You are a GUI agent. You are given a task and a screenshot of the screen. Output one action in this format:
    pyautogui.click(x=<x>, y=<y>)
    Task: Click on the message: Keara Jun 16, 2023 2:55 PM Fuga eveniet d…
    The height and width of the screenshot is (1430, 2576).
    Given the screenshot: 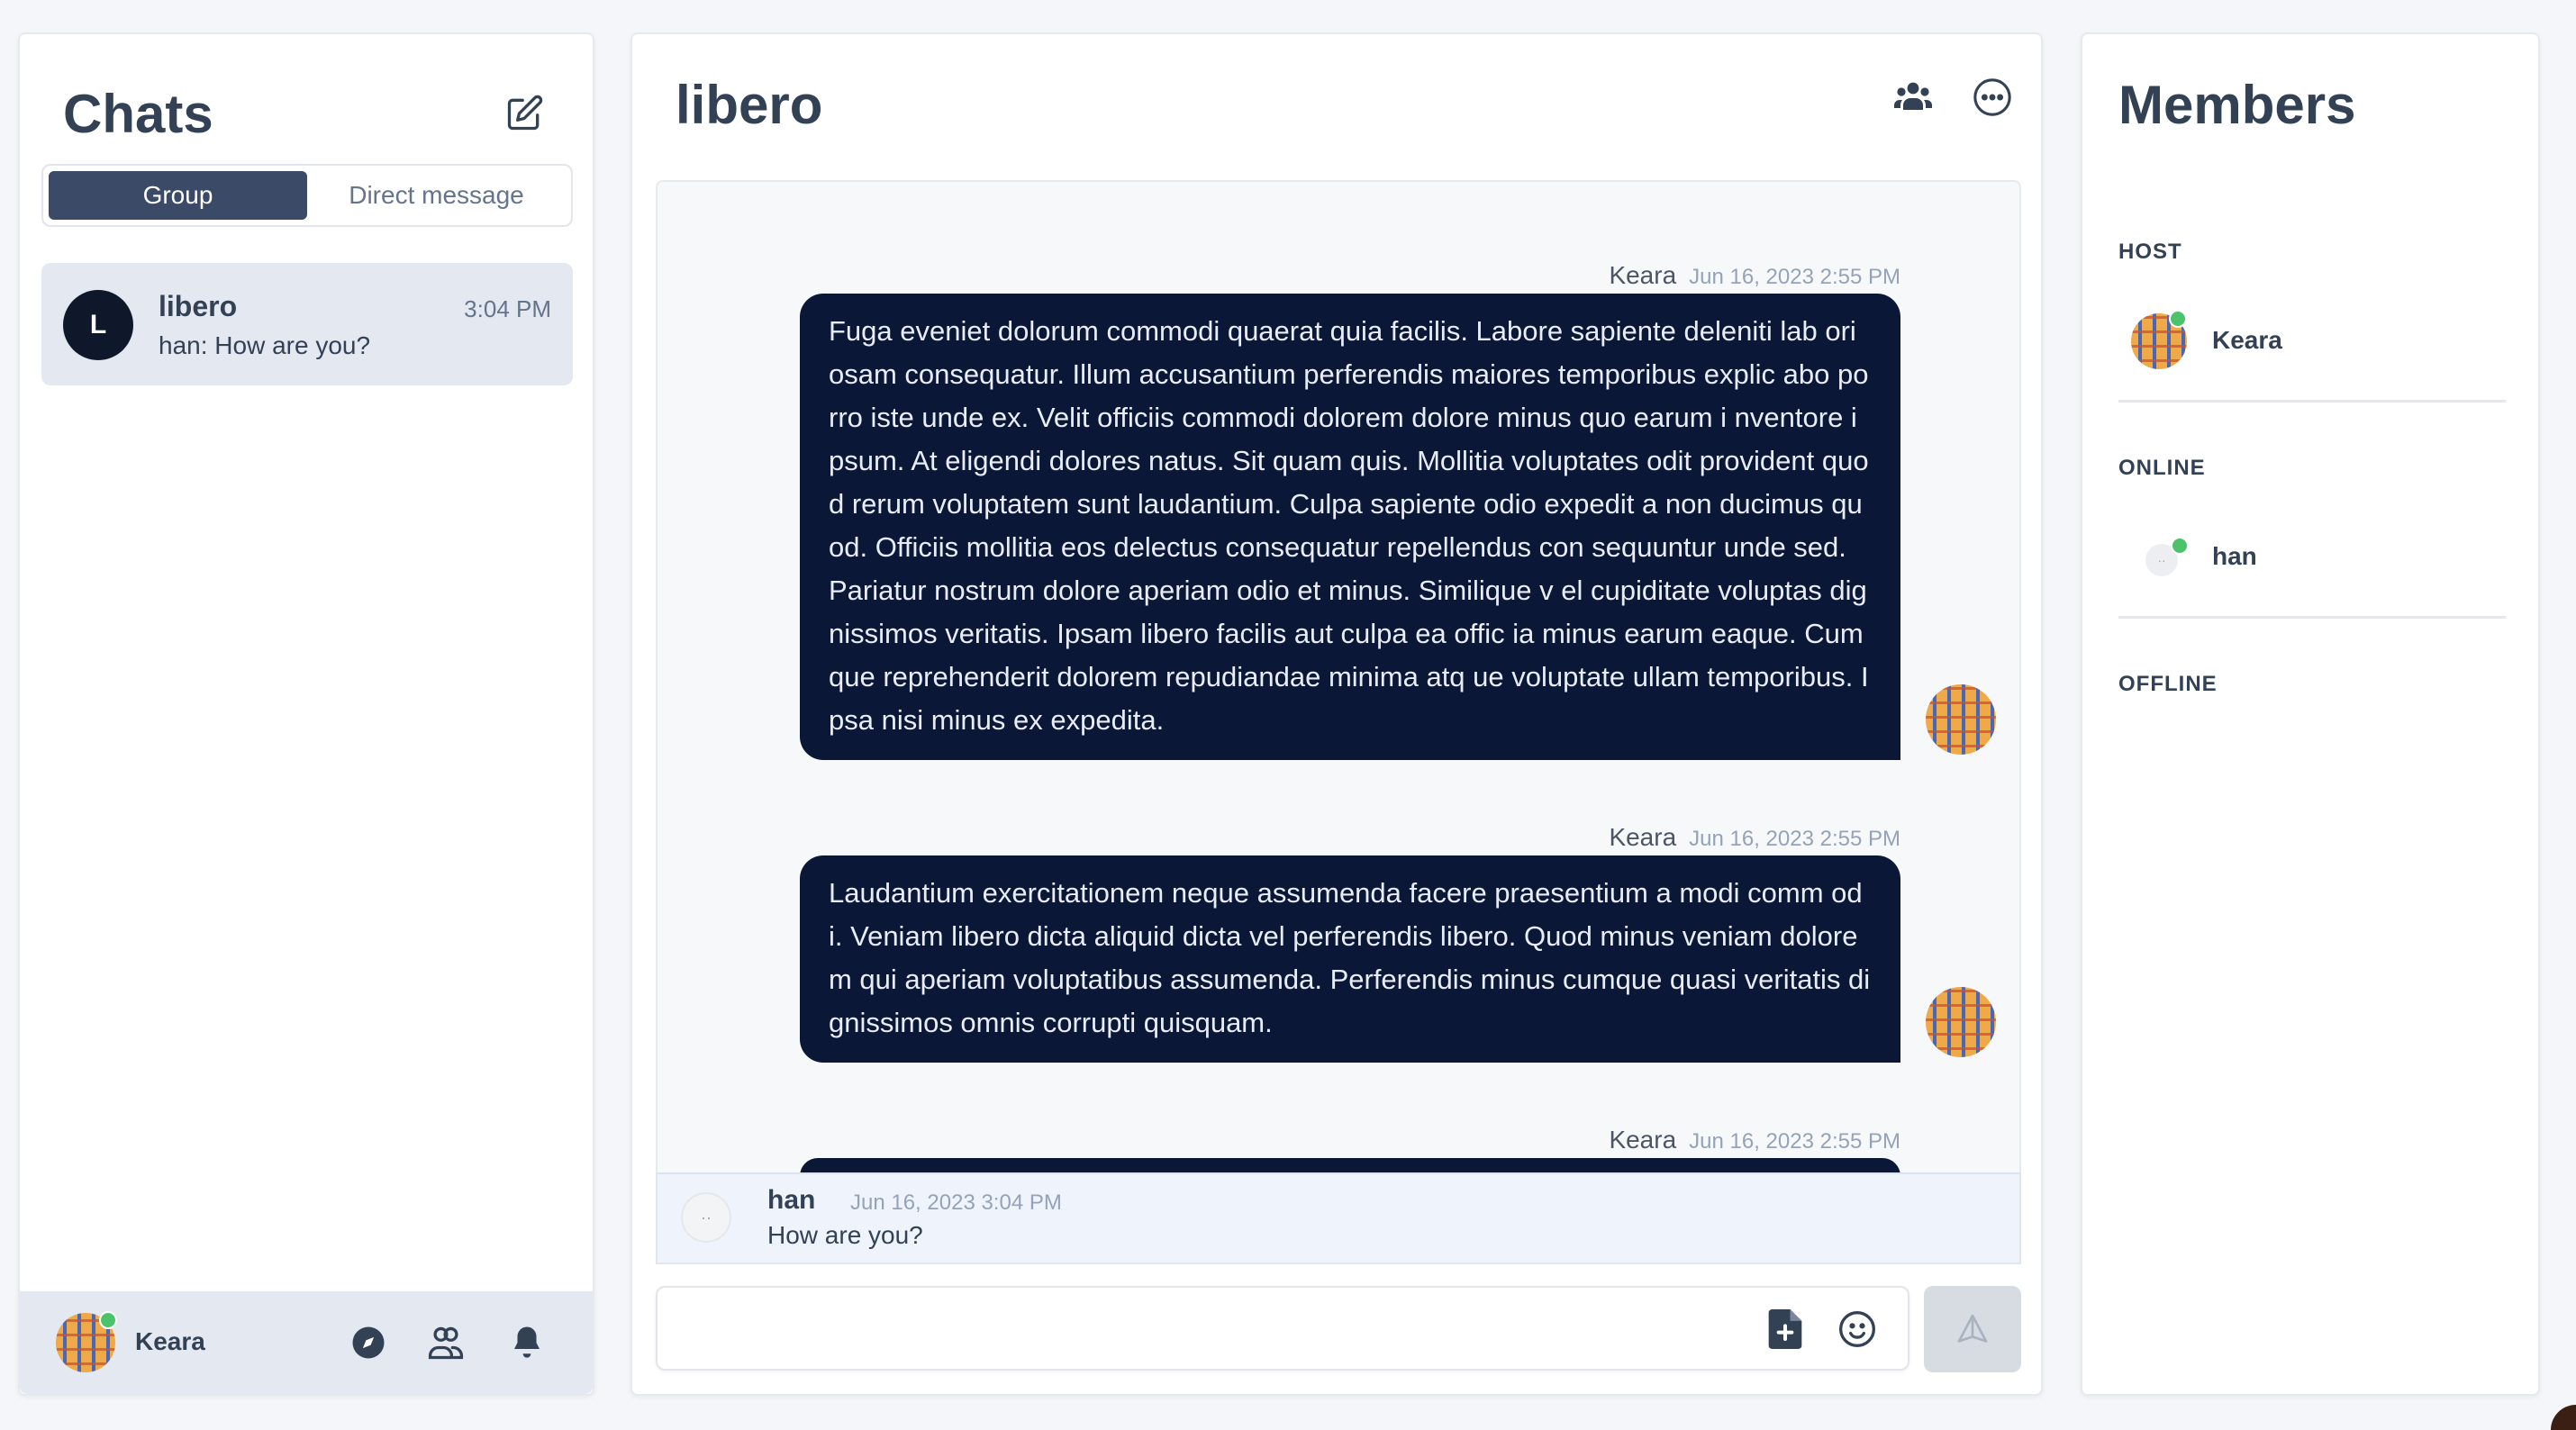 What is the action you would take?
    pyautogui.click(x=1350, y=510)
    